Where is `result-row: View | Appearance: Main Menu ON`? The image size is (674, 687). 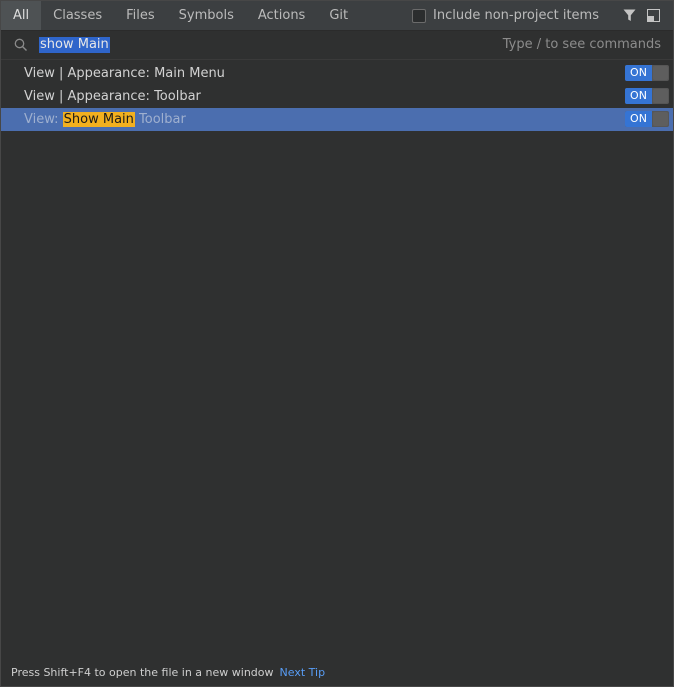 result-row: View | Appearance: Main Menu ON is located at coordinates (337, 73).